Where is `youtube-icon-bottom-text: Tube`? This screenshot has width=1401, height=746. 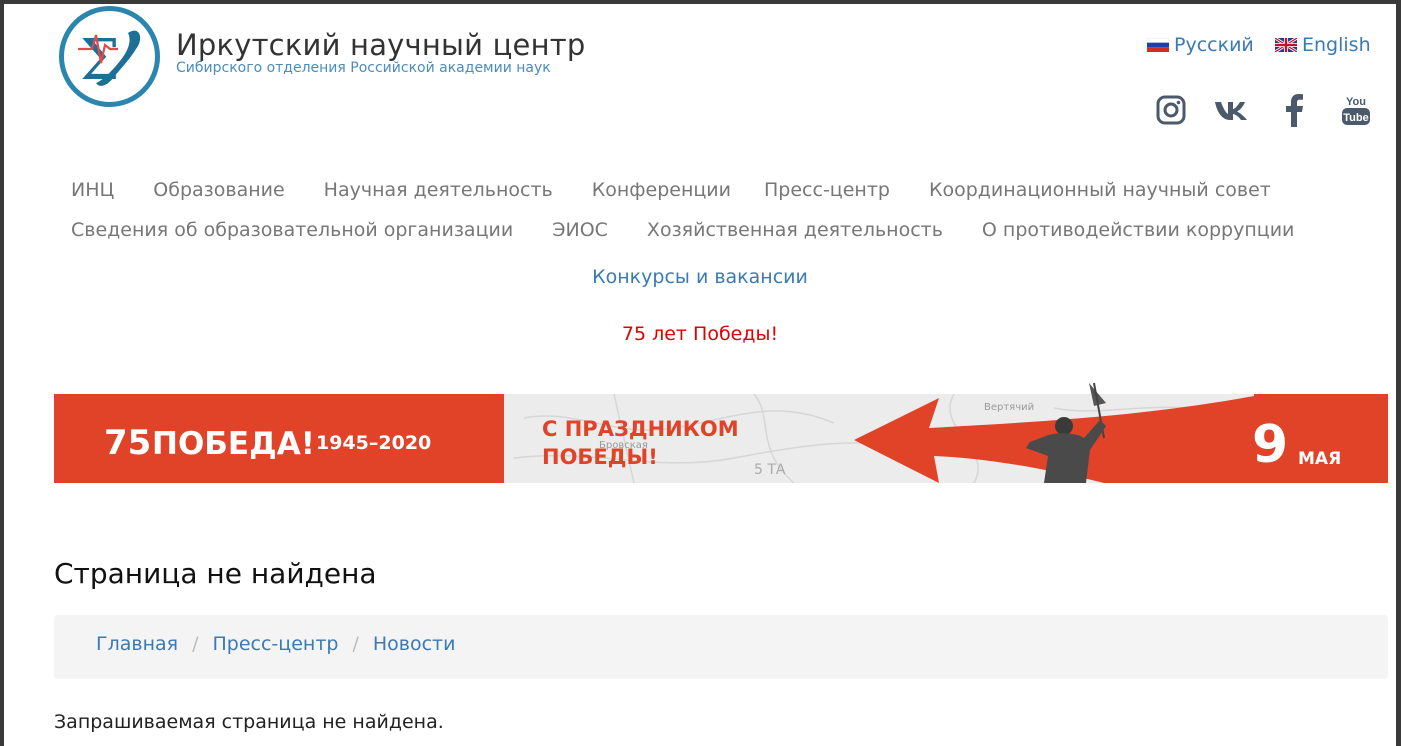 youtube-icon-bottom-text: Tube is located at coordinates (1355, 118).